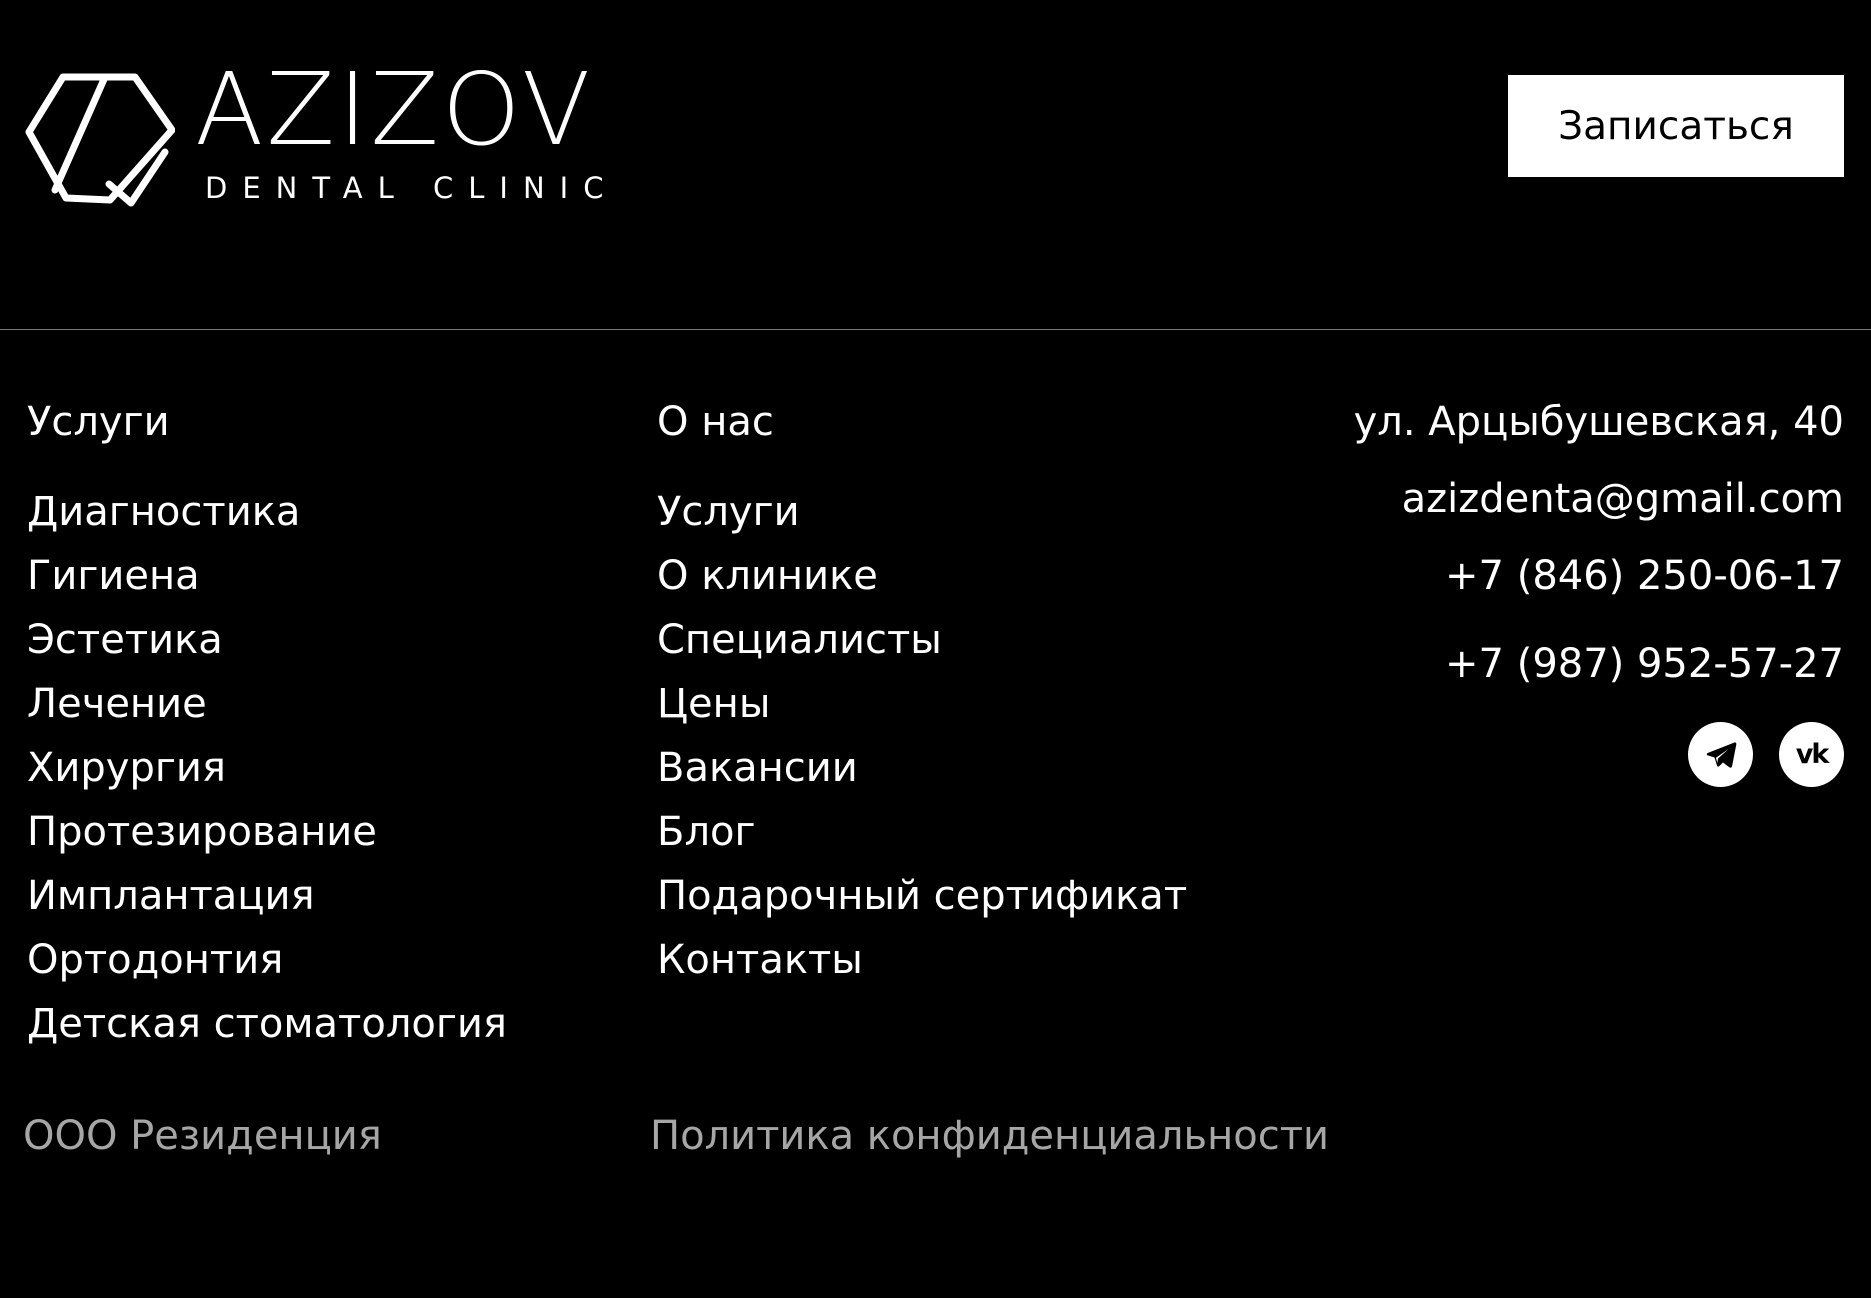 This screenshot has width=1871, height=1298. Describe the element at coordinates (760, 960) in the screenshot. I see `about-link-contacts: Контакты` at that location.